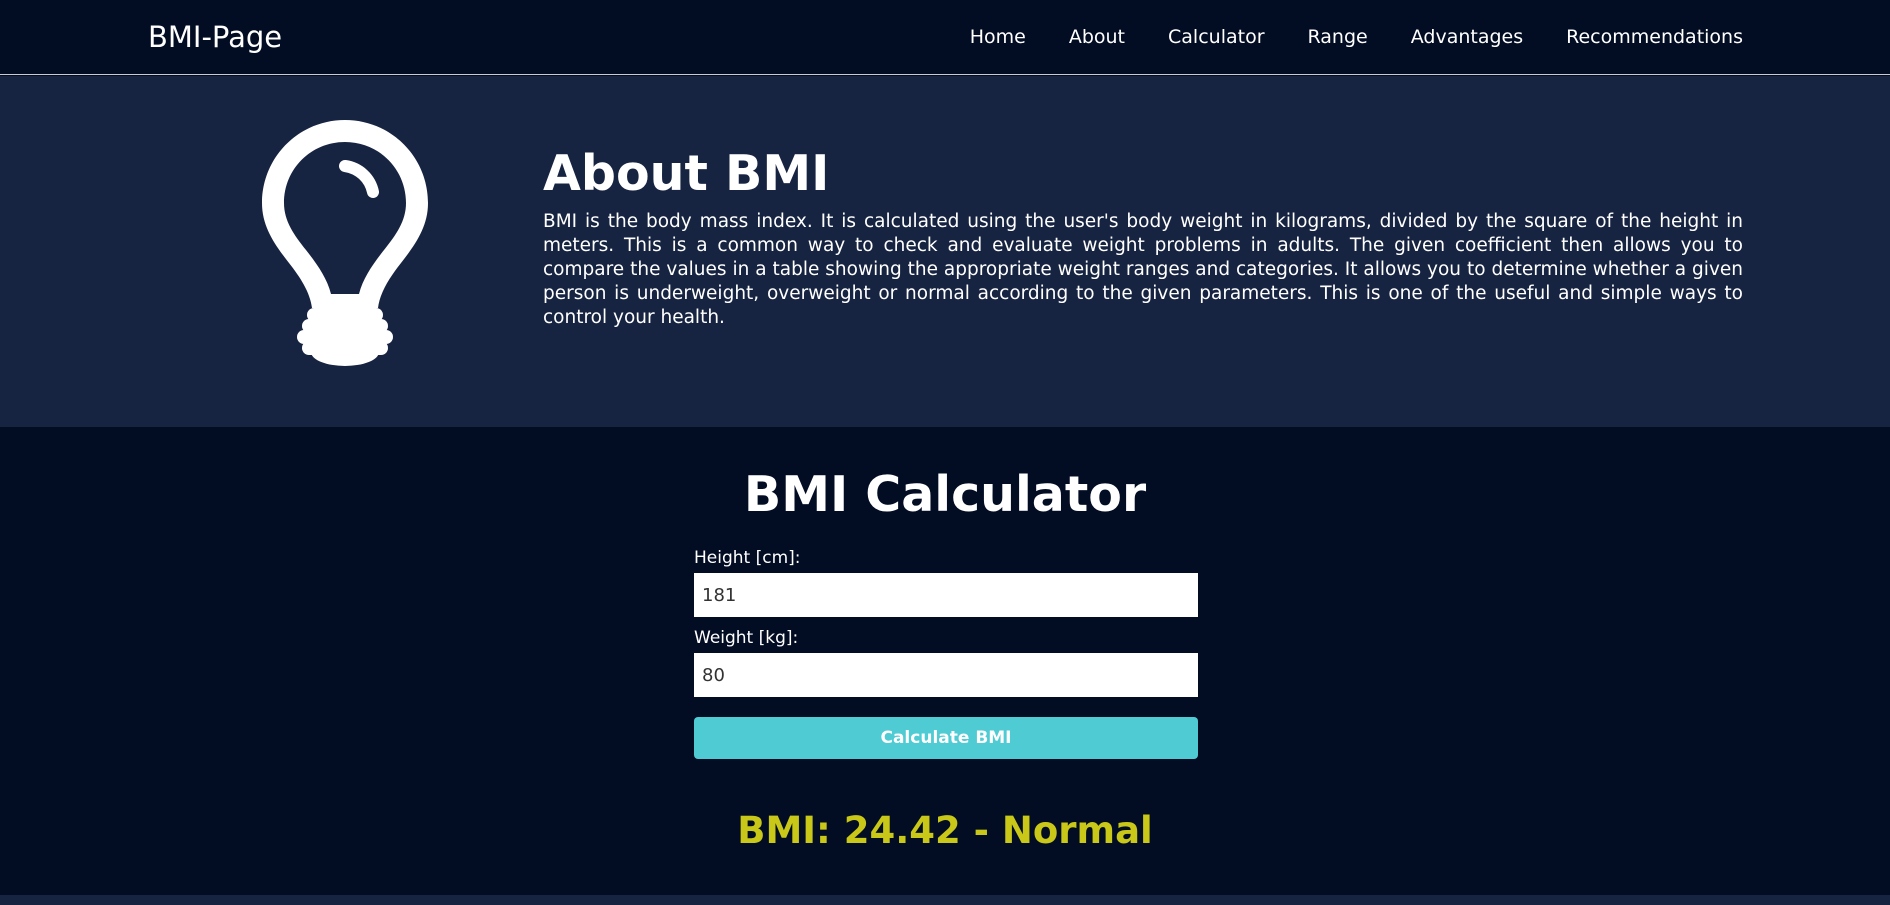 This screenshot has height=905, width=1890. I want to click on nav-link-recommendations: Recommendations, so click(1654, 37).